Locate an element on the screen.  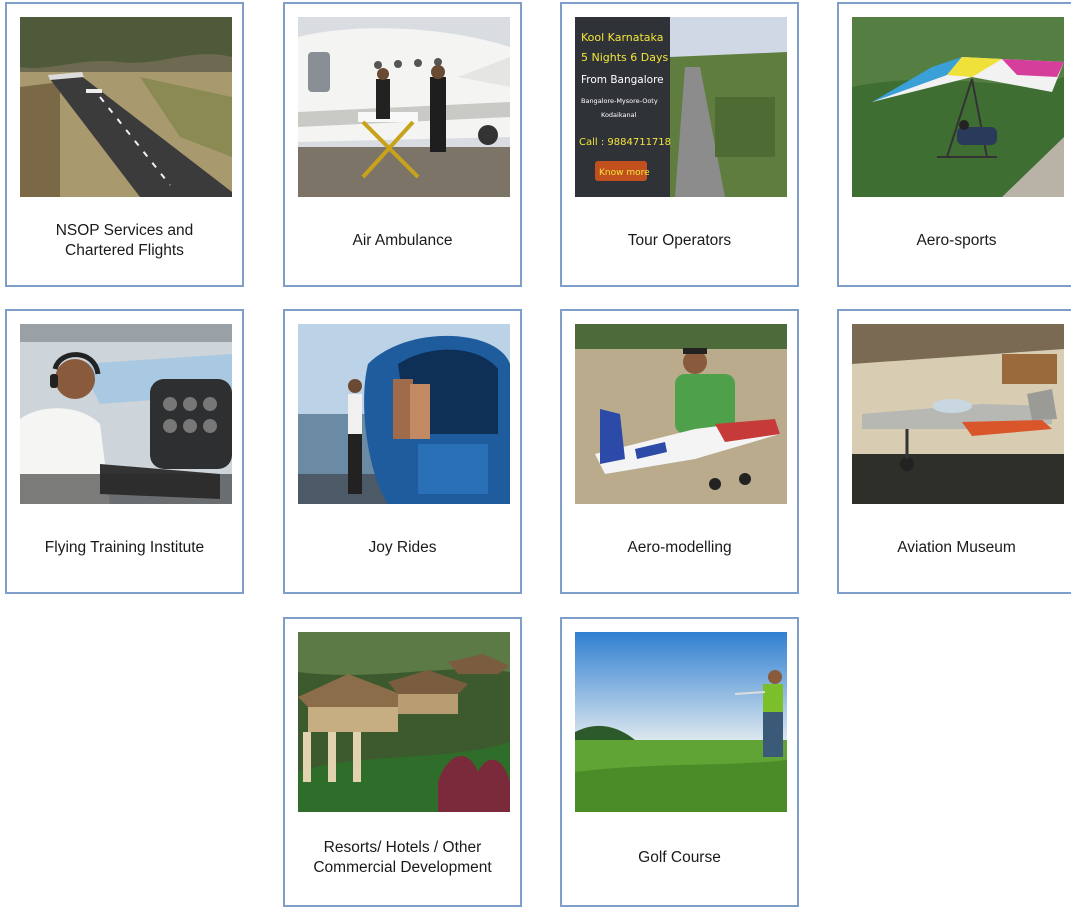
tour-ad-line2: 5 Nights 6 Days is located at coordinates (624, 57).